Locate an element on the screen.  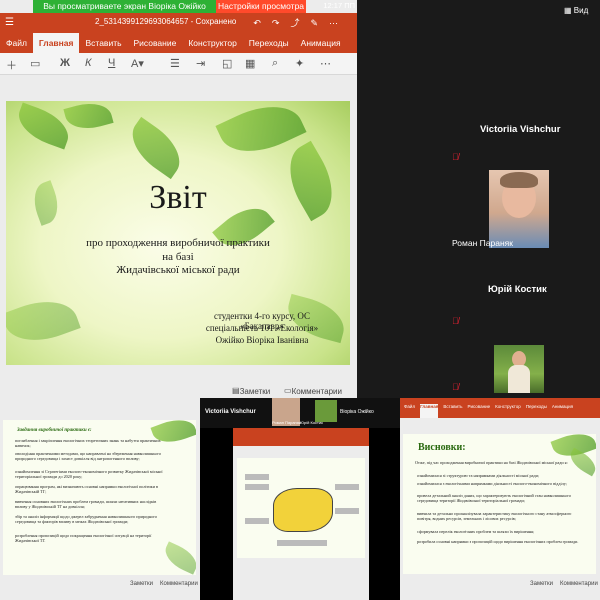
mini-tab-insert: Вставить is located at coordinates (452, 411).